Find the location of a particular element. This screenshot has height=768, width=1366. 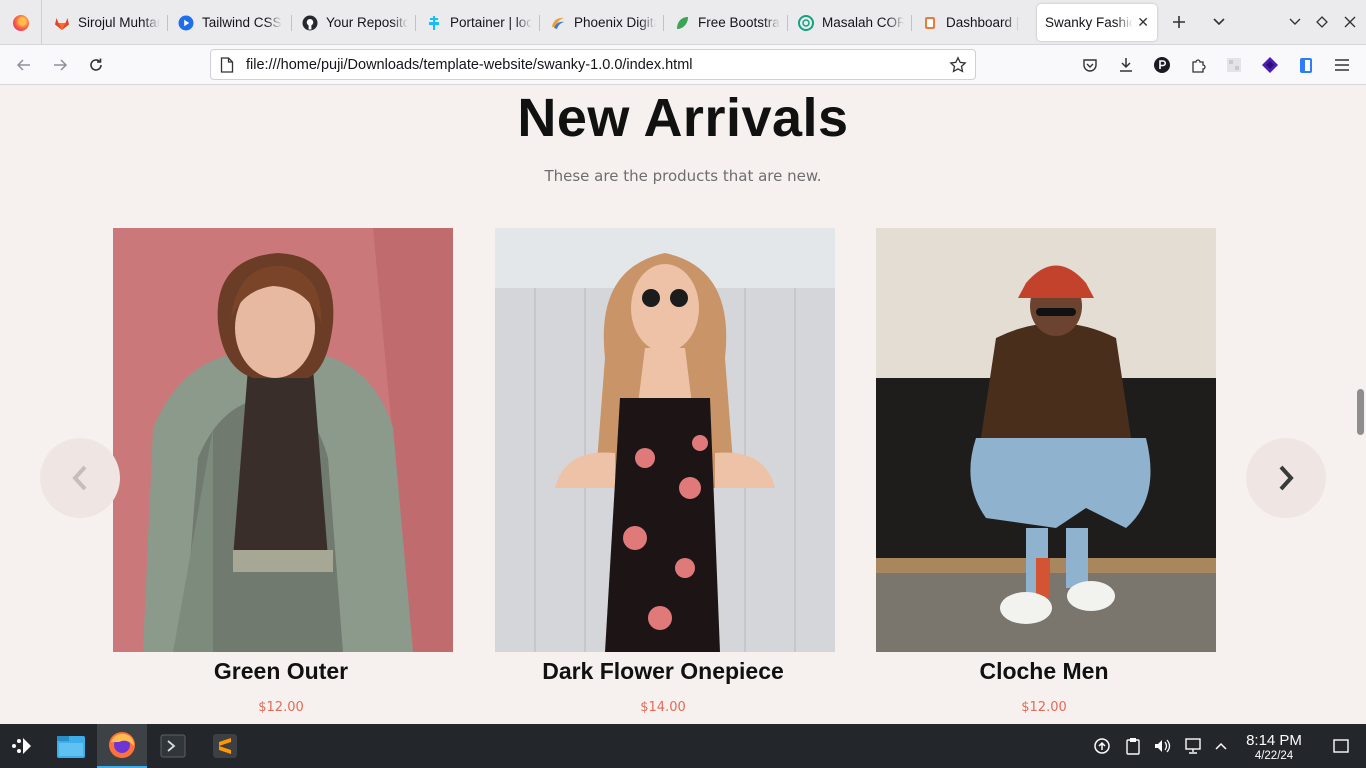

back-button is located at coordinates (24, 65).